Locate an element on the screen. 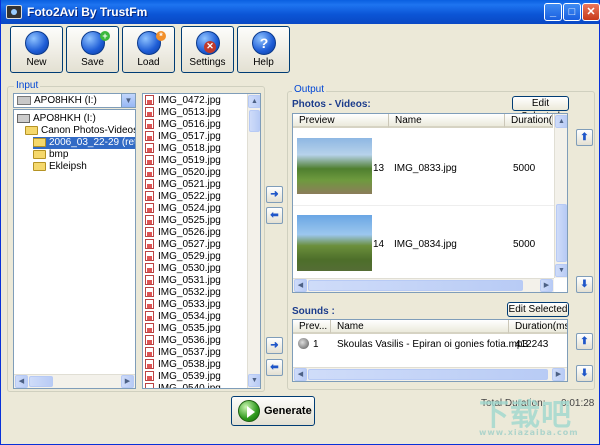 The width and height of the screenshot is (600, 445). list-item: IMG_0472.jpg is located at coordinates (183, 101).